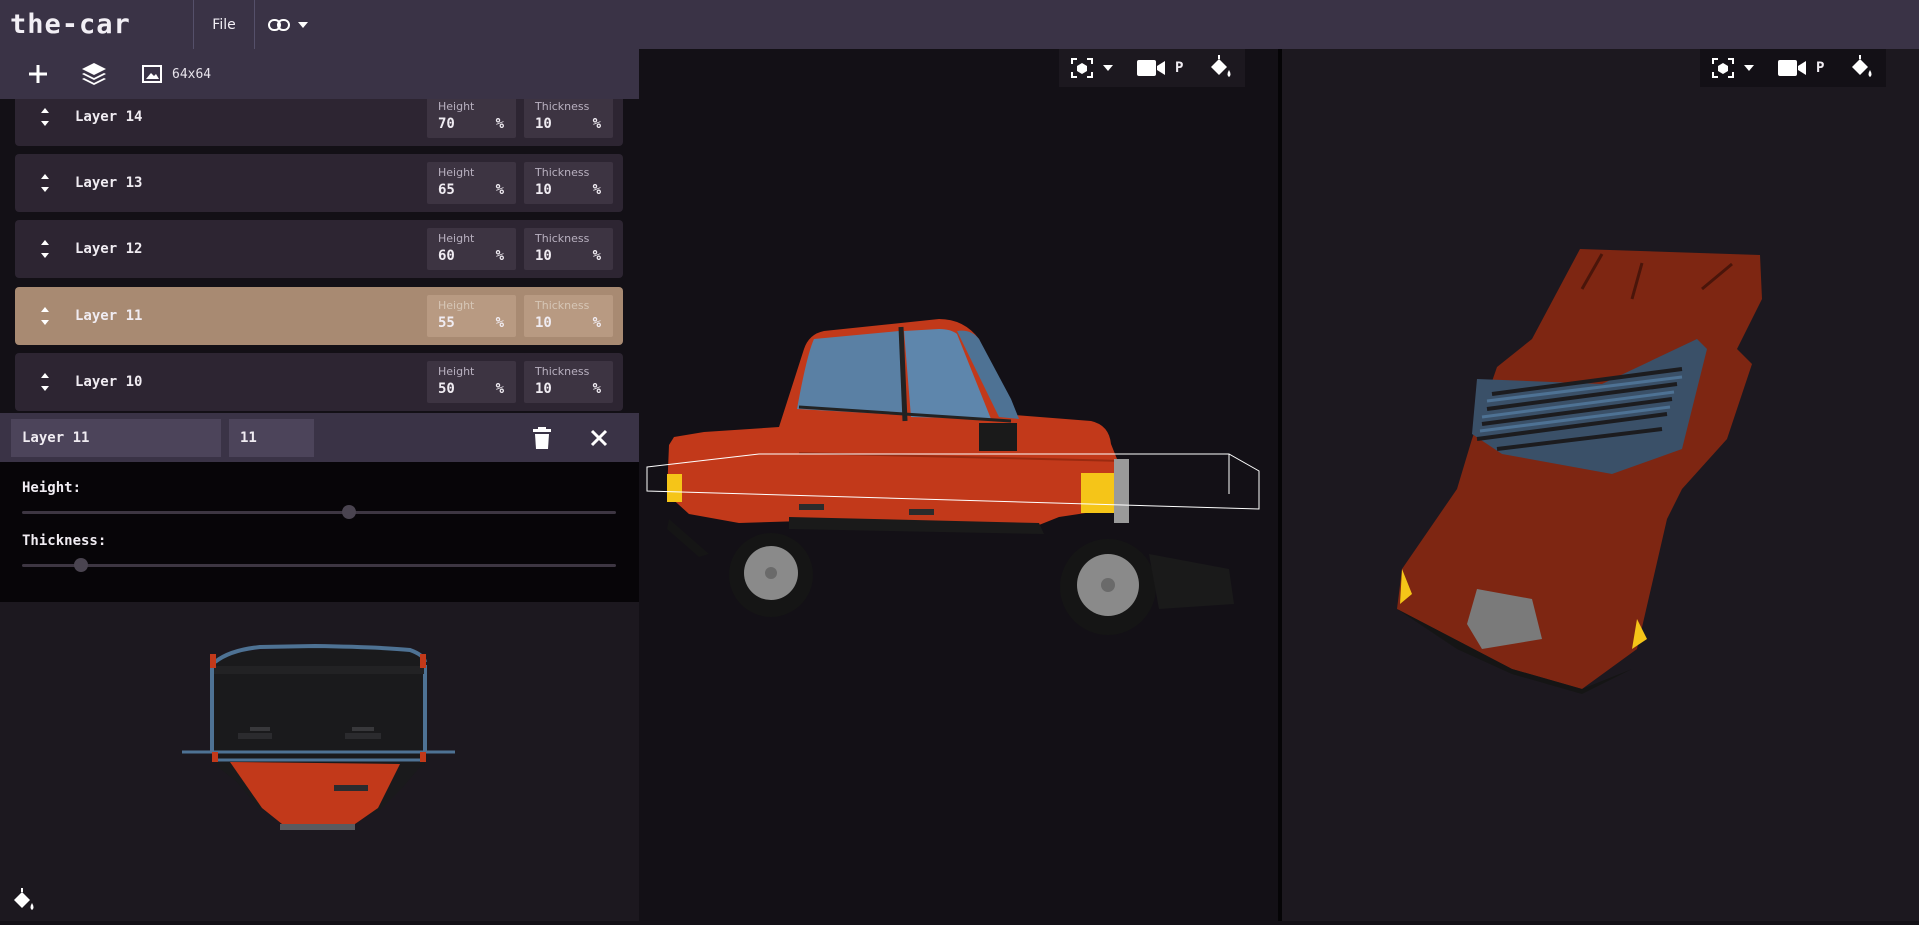 The height and width of the screenshot is (925, 1919). I want to click on delete-layer-button, so click(542, 437).